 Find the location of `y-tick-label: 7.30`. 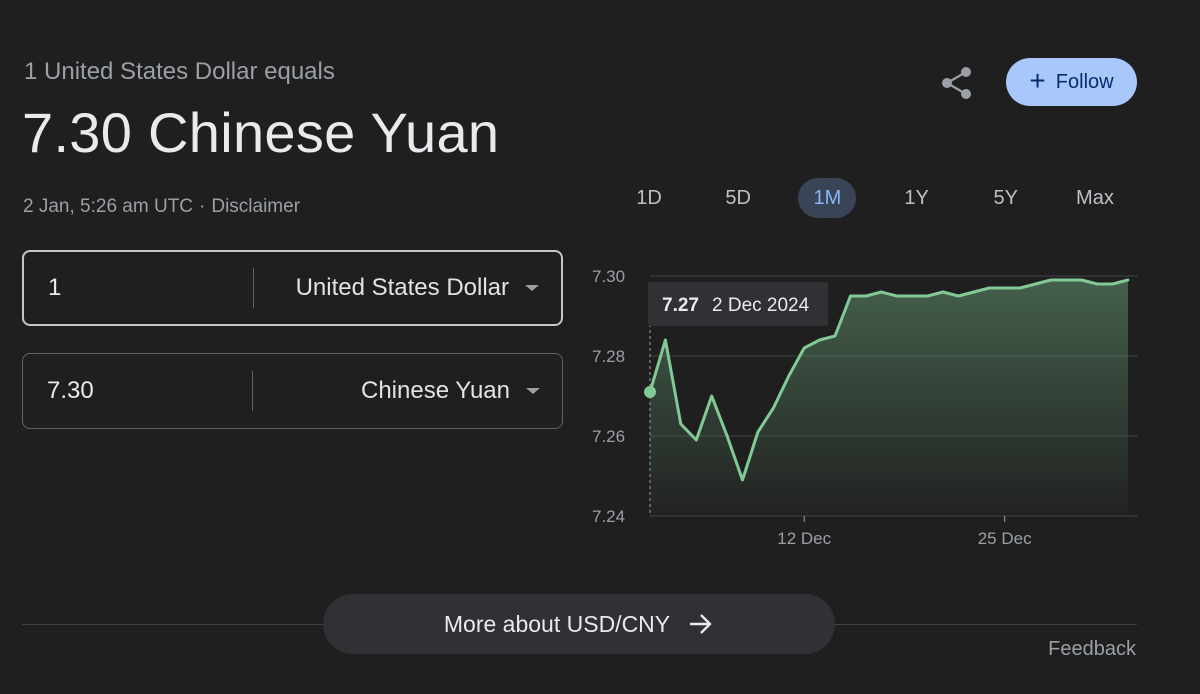

y-tick-label: 7.30 is located at coordinates (608, 276).